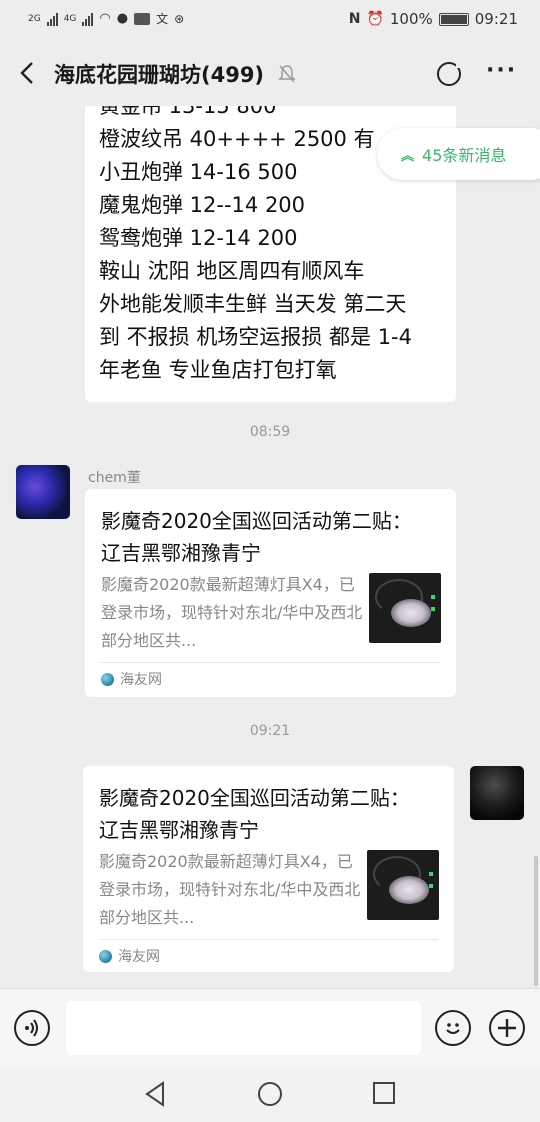  I want to click on double-chevron-up-icon: ︽, so click(408, 156).